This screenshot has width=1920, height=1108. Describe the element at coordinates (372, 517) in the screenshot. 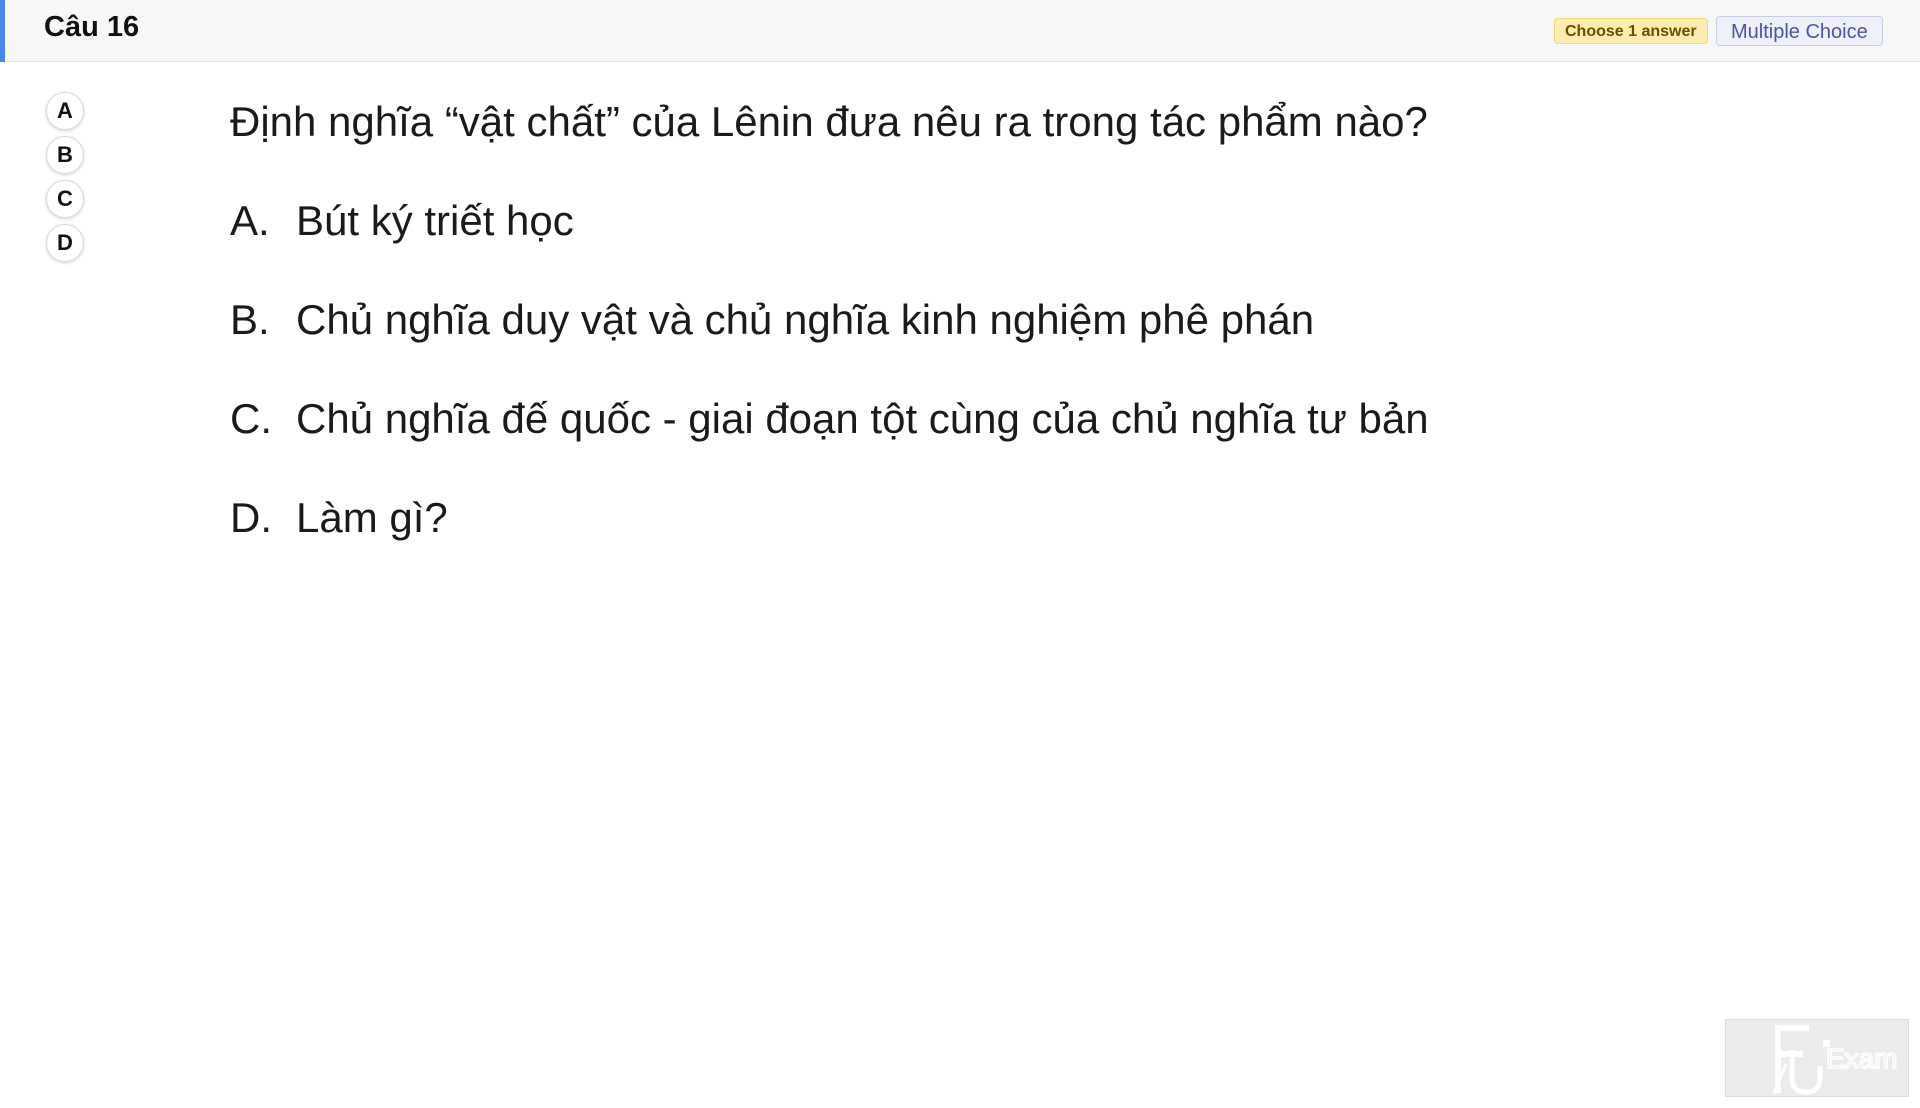

I see `answer-d-text: Làm gì?` at that location.